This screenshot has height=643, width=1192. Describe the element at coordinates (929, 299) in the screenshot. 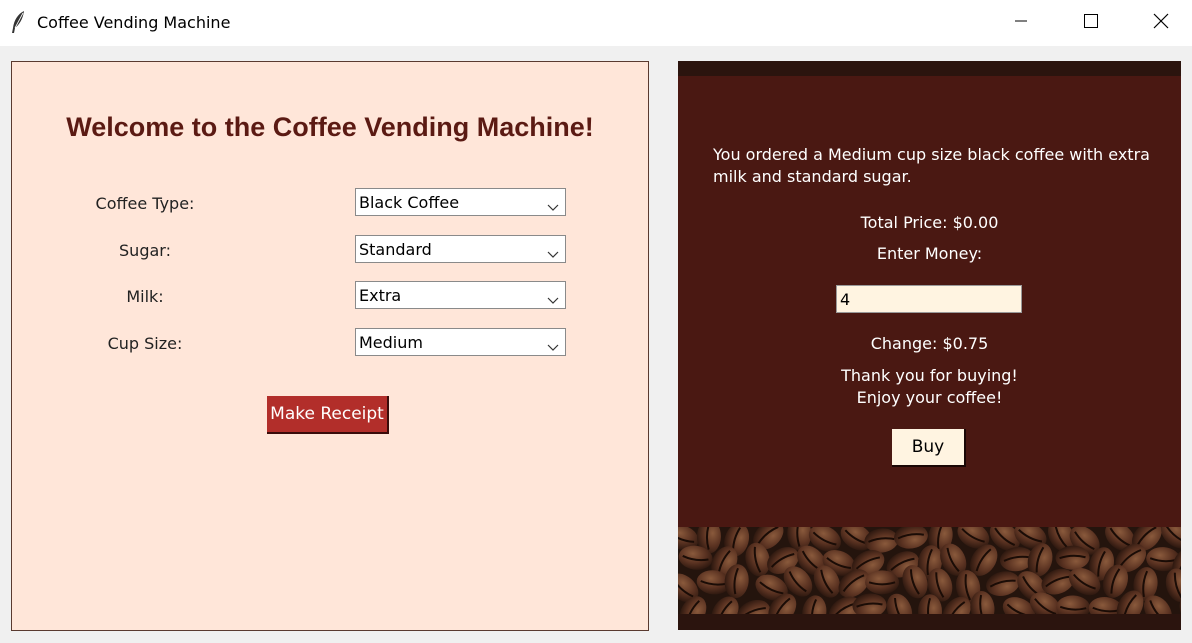

I see `money-input: 4` at that location.